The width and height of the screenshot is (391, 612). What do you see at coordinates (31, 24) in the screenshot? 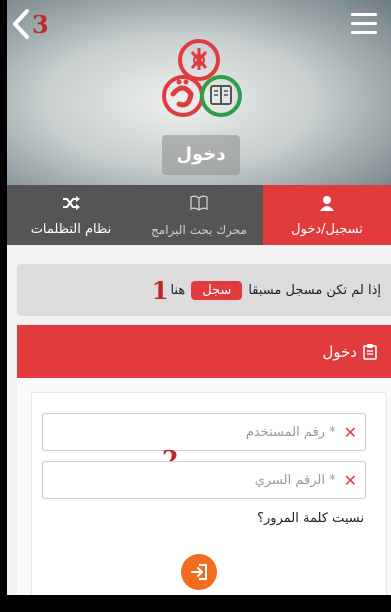
I see `back-button: 3` at bounding box center [31, 24].